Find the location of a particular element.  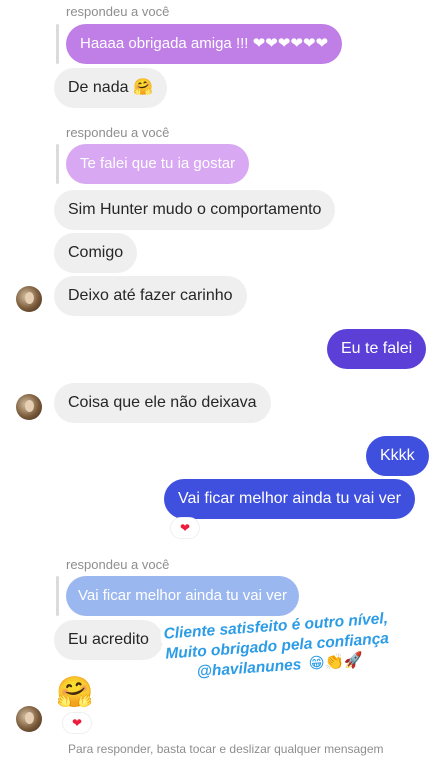

received-message: Sim Hunter mudo o comportamento is located at coordinates (195, 210).